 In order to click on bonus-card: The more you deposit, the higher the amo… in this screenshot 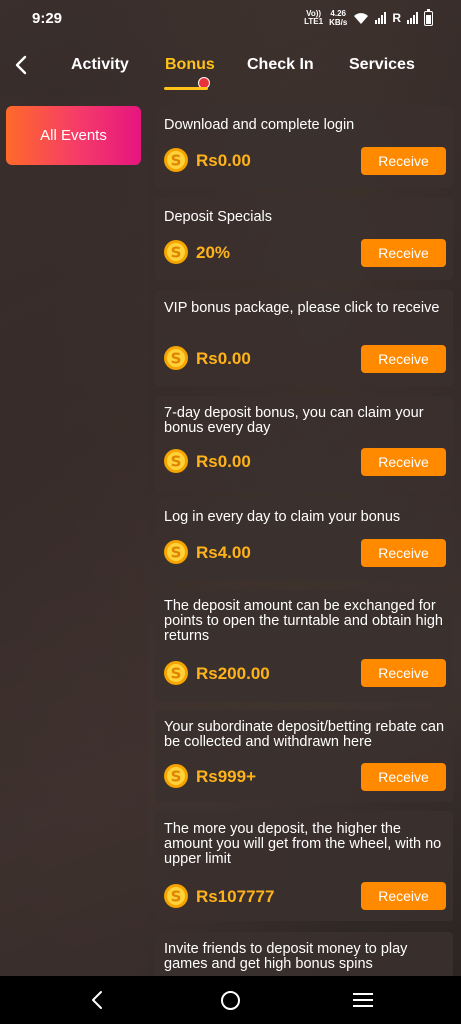, I will do `click(304, 866)`.